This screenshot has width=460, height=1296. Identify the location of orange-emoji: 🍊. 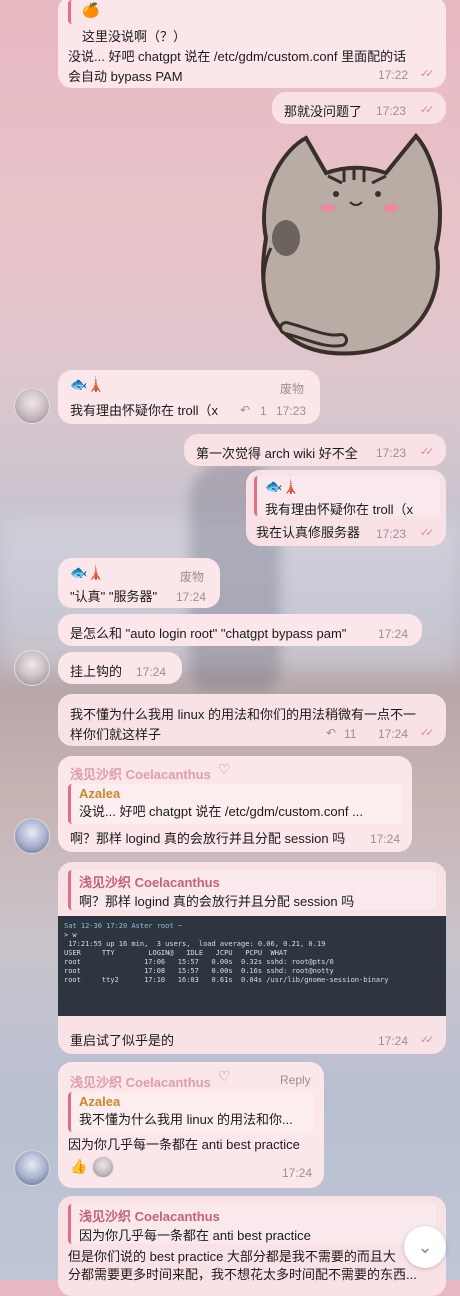
(91, 10).